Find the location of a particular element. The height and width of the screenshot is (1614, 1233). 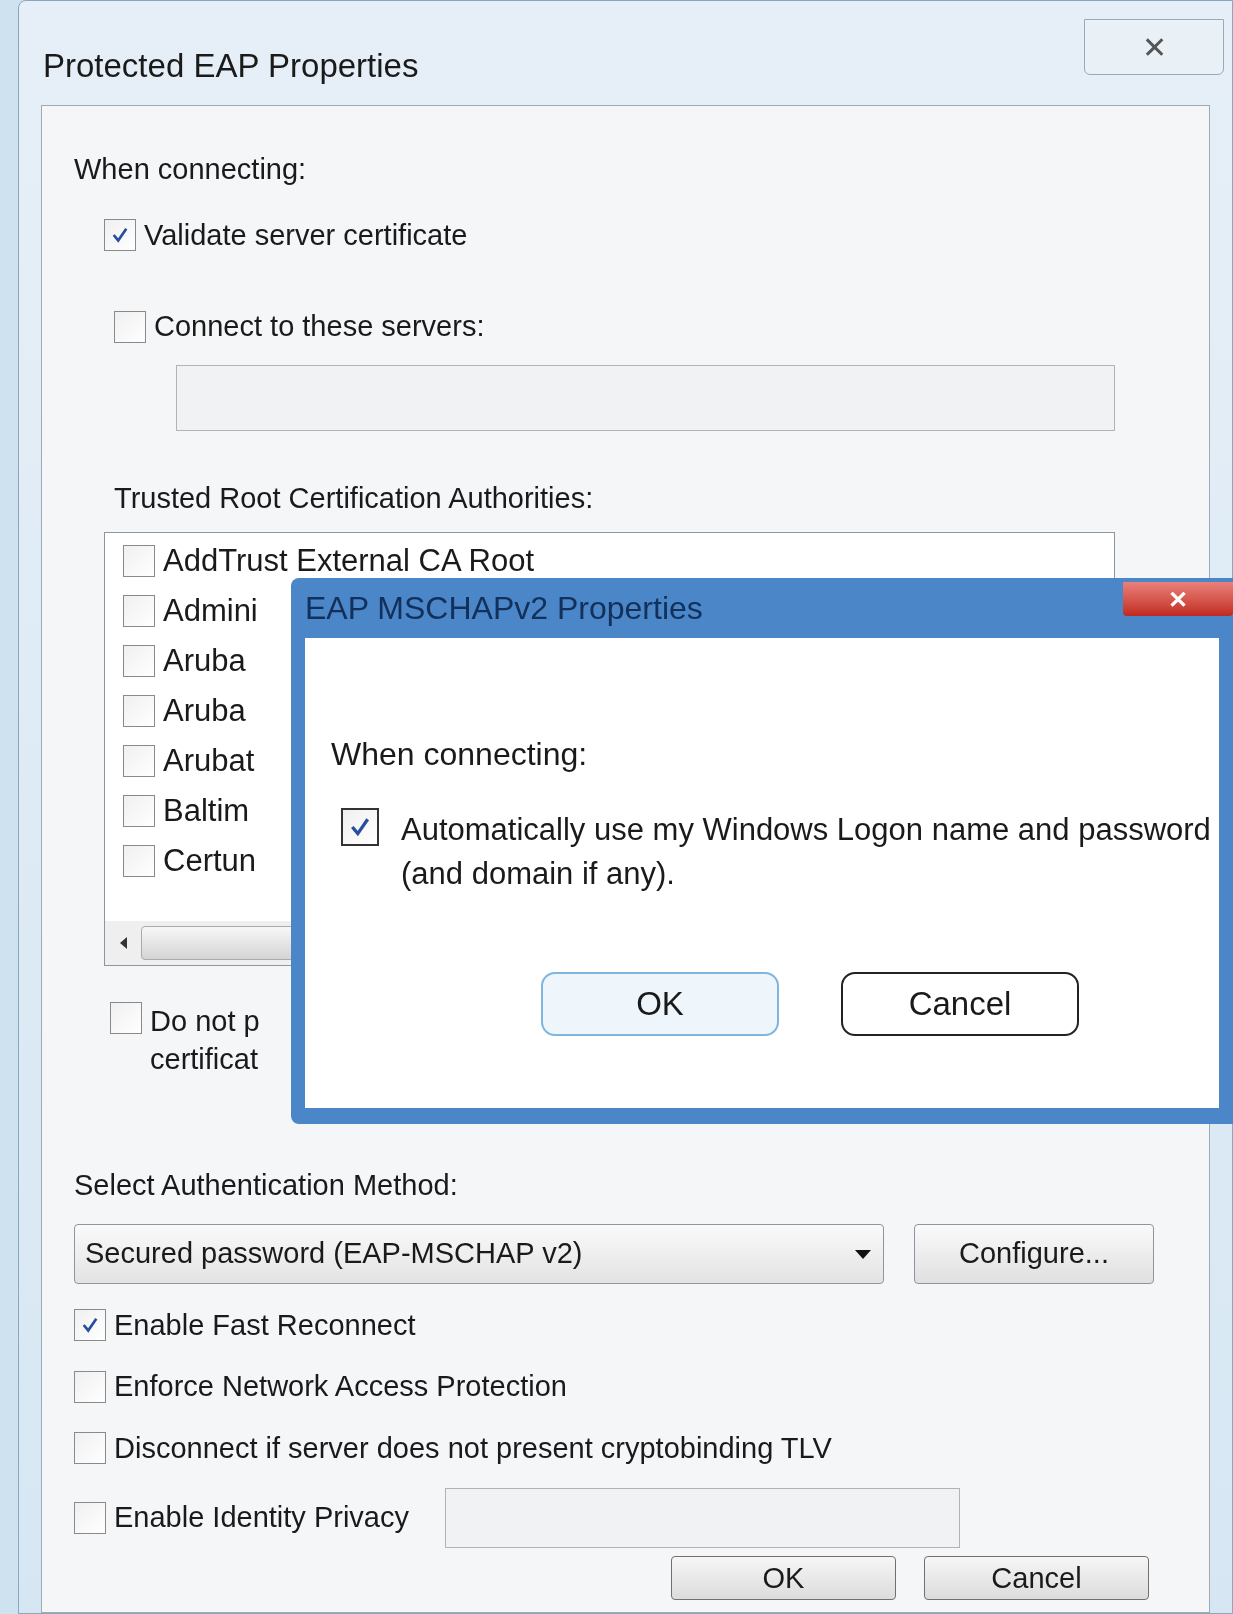

dialog-title: EAP MSCHAPv2 Properties is located at coordinates (504, 608).